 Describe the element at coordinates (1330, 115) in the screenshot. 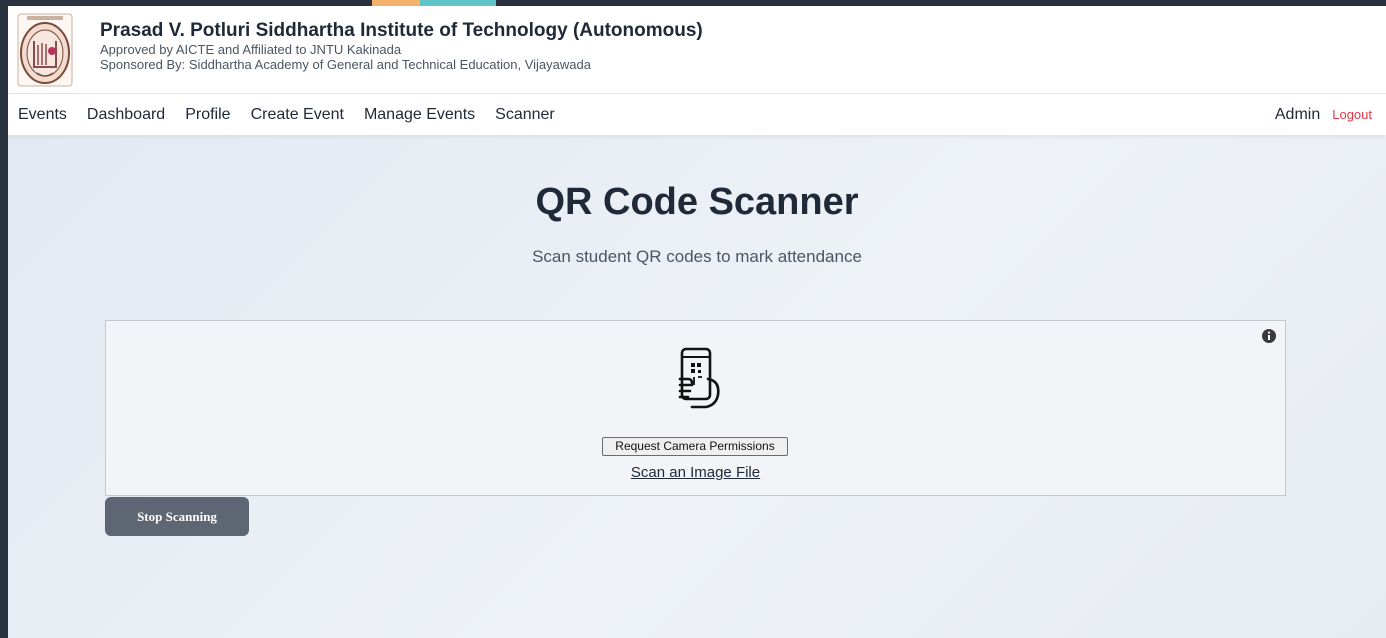

I see `nav-user-area: Admin Logout` at that location.